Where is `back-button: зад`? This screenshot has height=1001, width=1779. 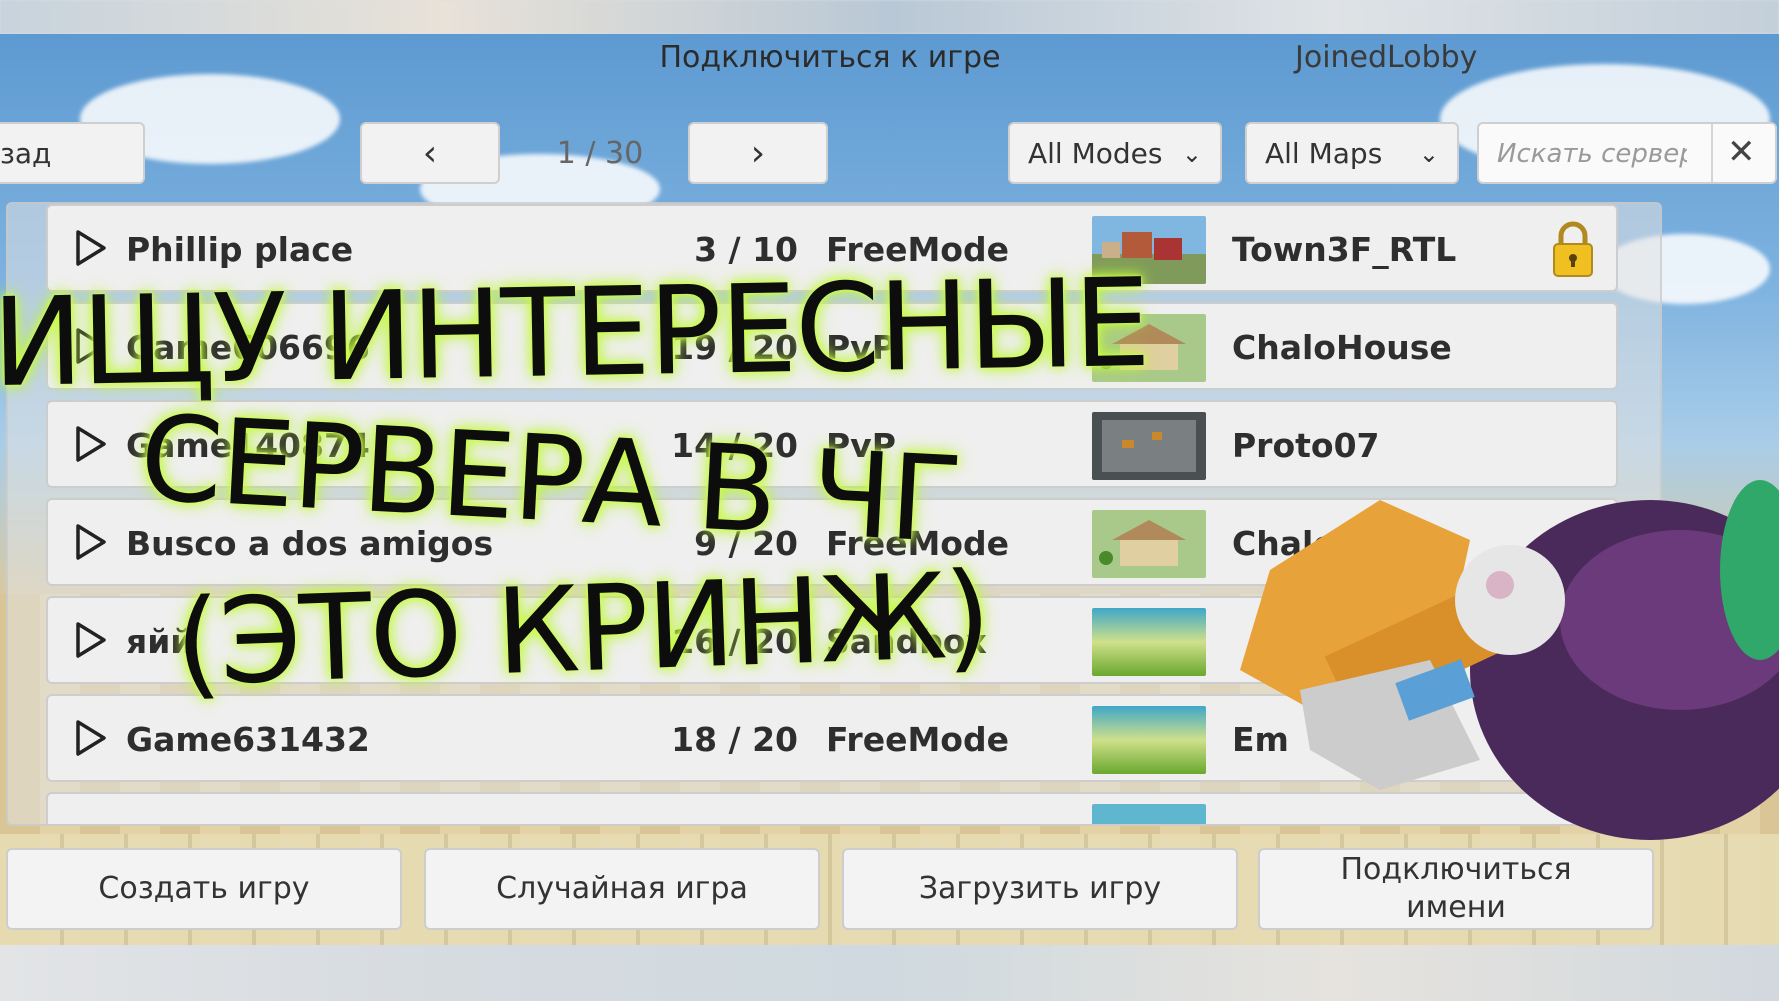 back-button: зад is located at coordinates (72, 153).